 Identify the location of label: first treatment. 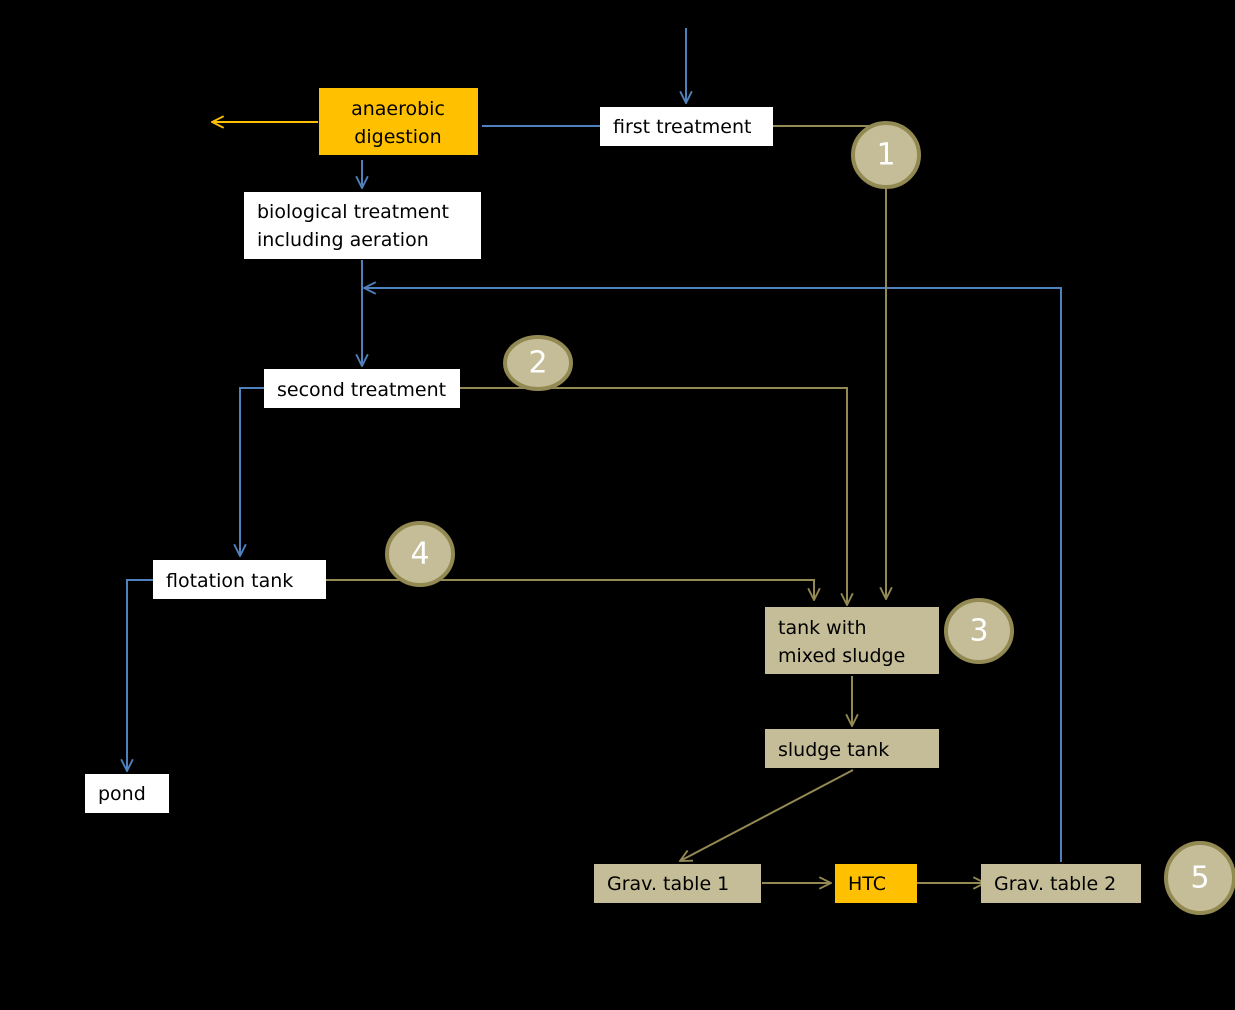
(682, 127).